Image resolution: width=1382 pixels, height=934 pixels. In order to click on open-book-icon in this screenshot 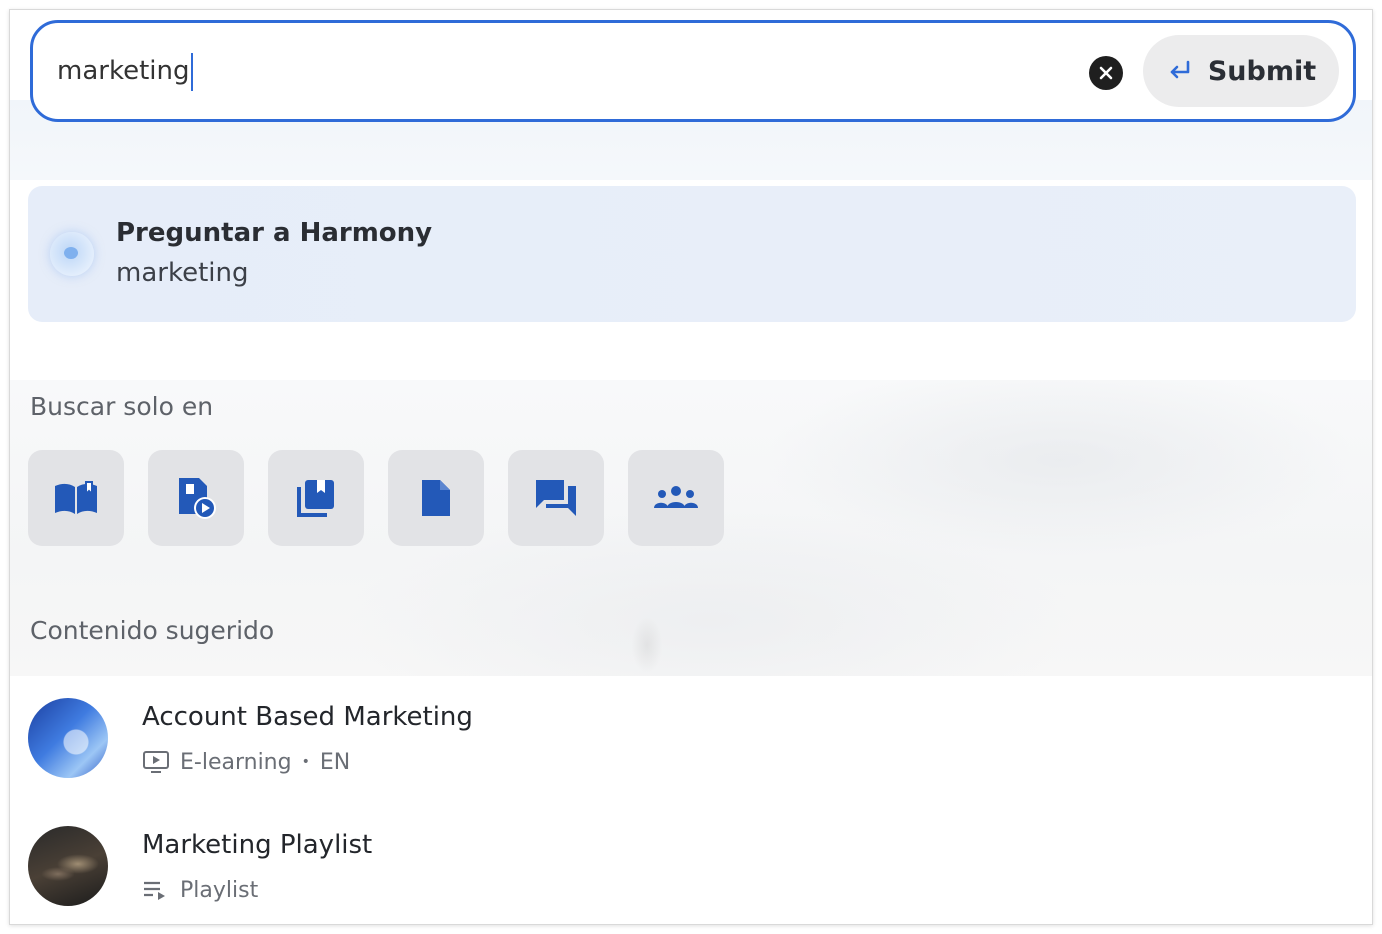, I will do `click(76, 497)`.